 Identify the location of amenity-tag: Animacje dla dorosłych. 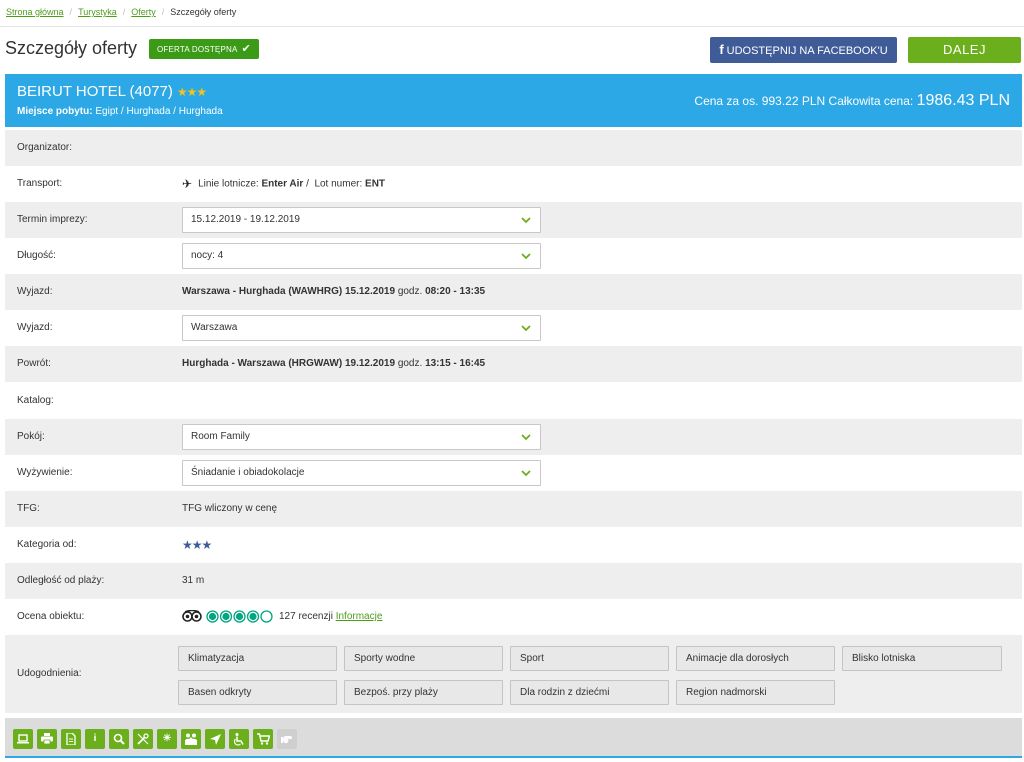
(755, 658).